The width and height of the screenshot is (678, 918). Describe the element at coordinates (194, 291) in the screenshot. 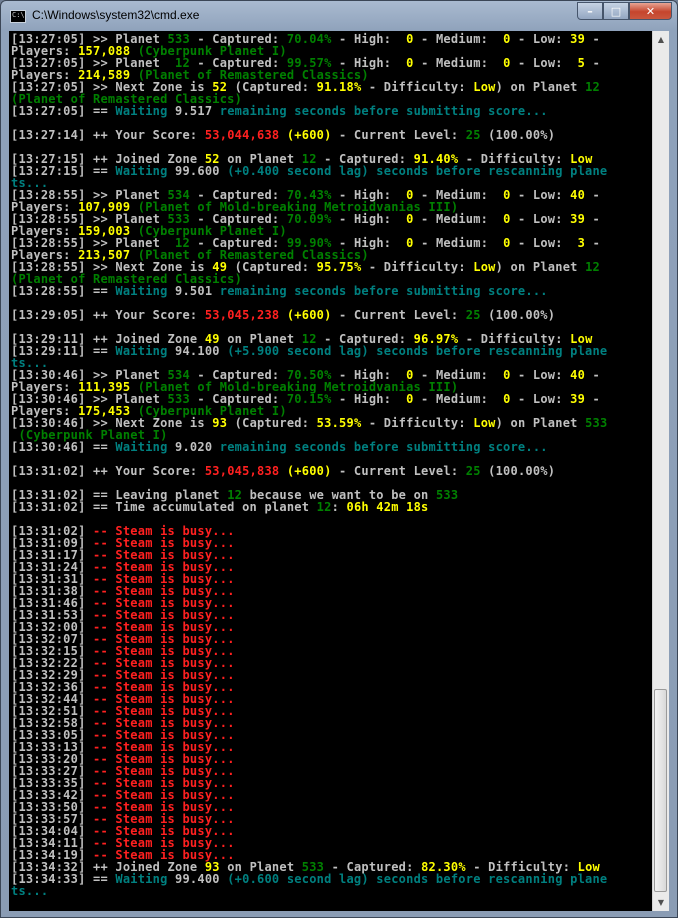

I see `console-text-segment: 9.501` at that location.